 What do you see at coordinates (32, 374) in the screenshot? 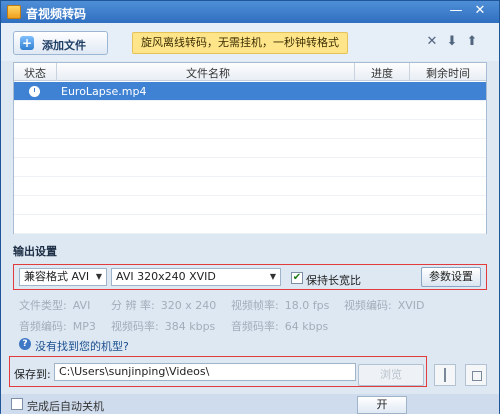
I see `save-to-label: 保存到:` at bounding box center [32, 374].